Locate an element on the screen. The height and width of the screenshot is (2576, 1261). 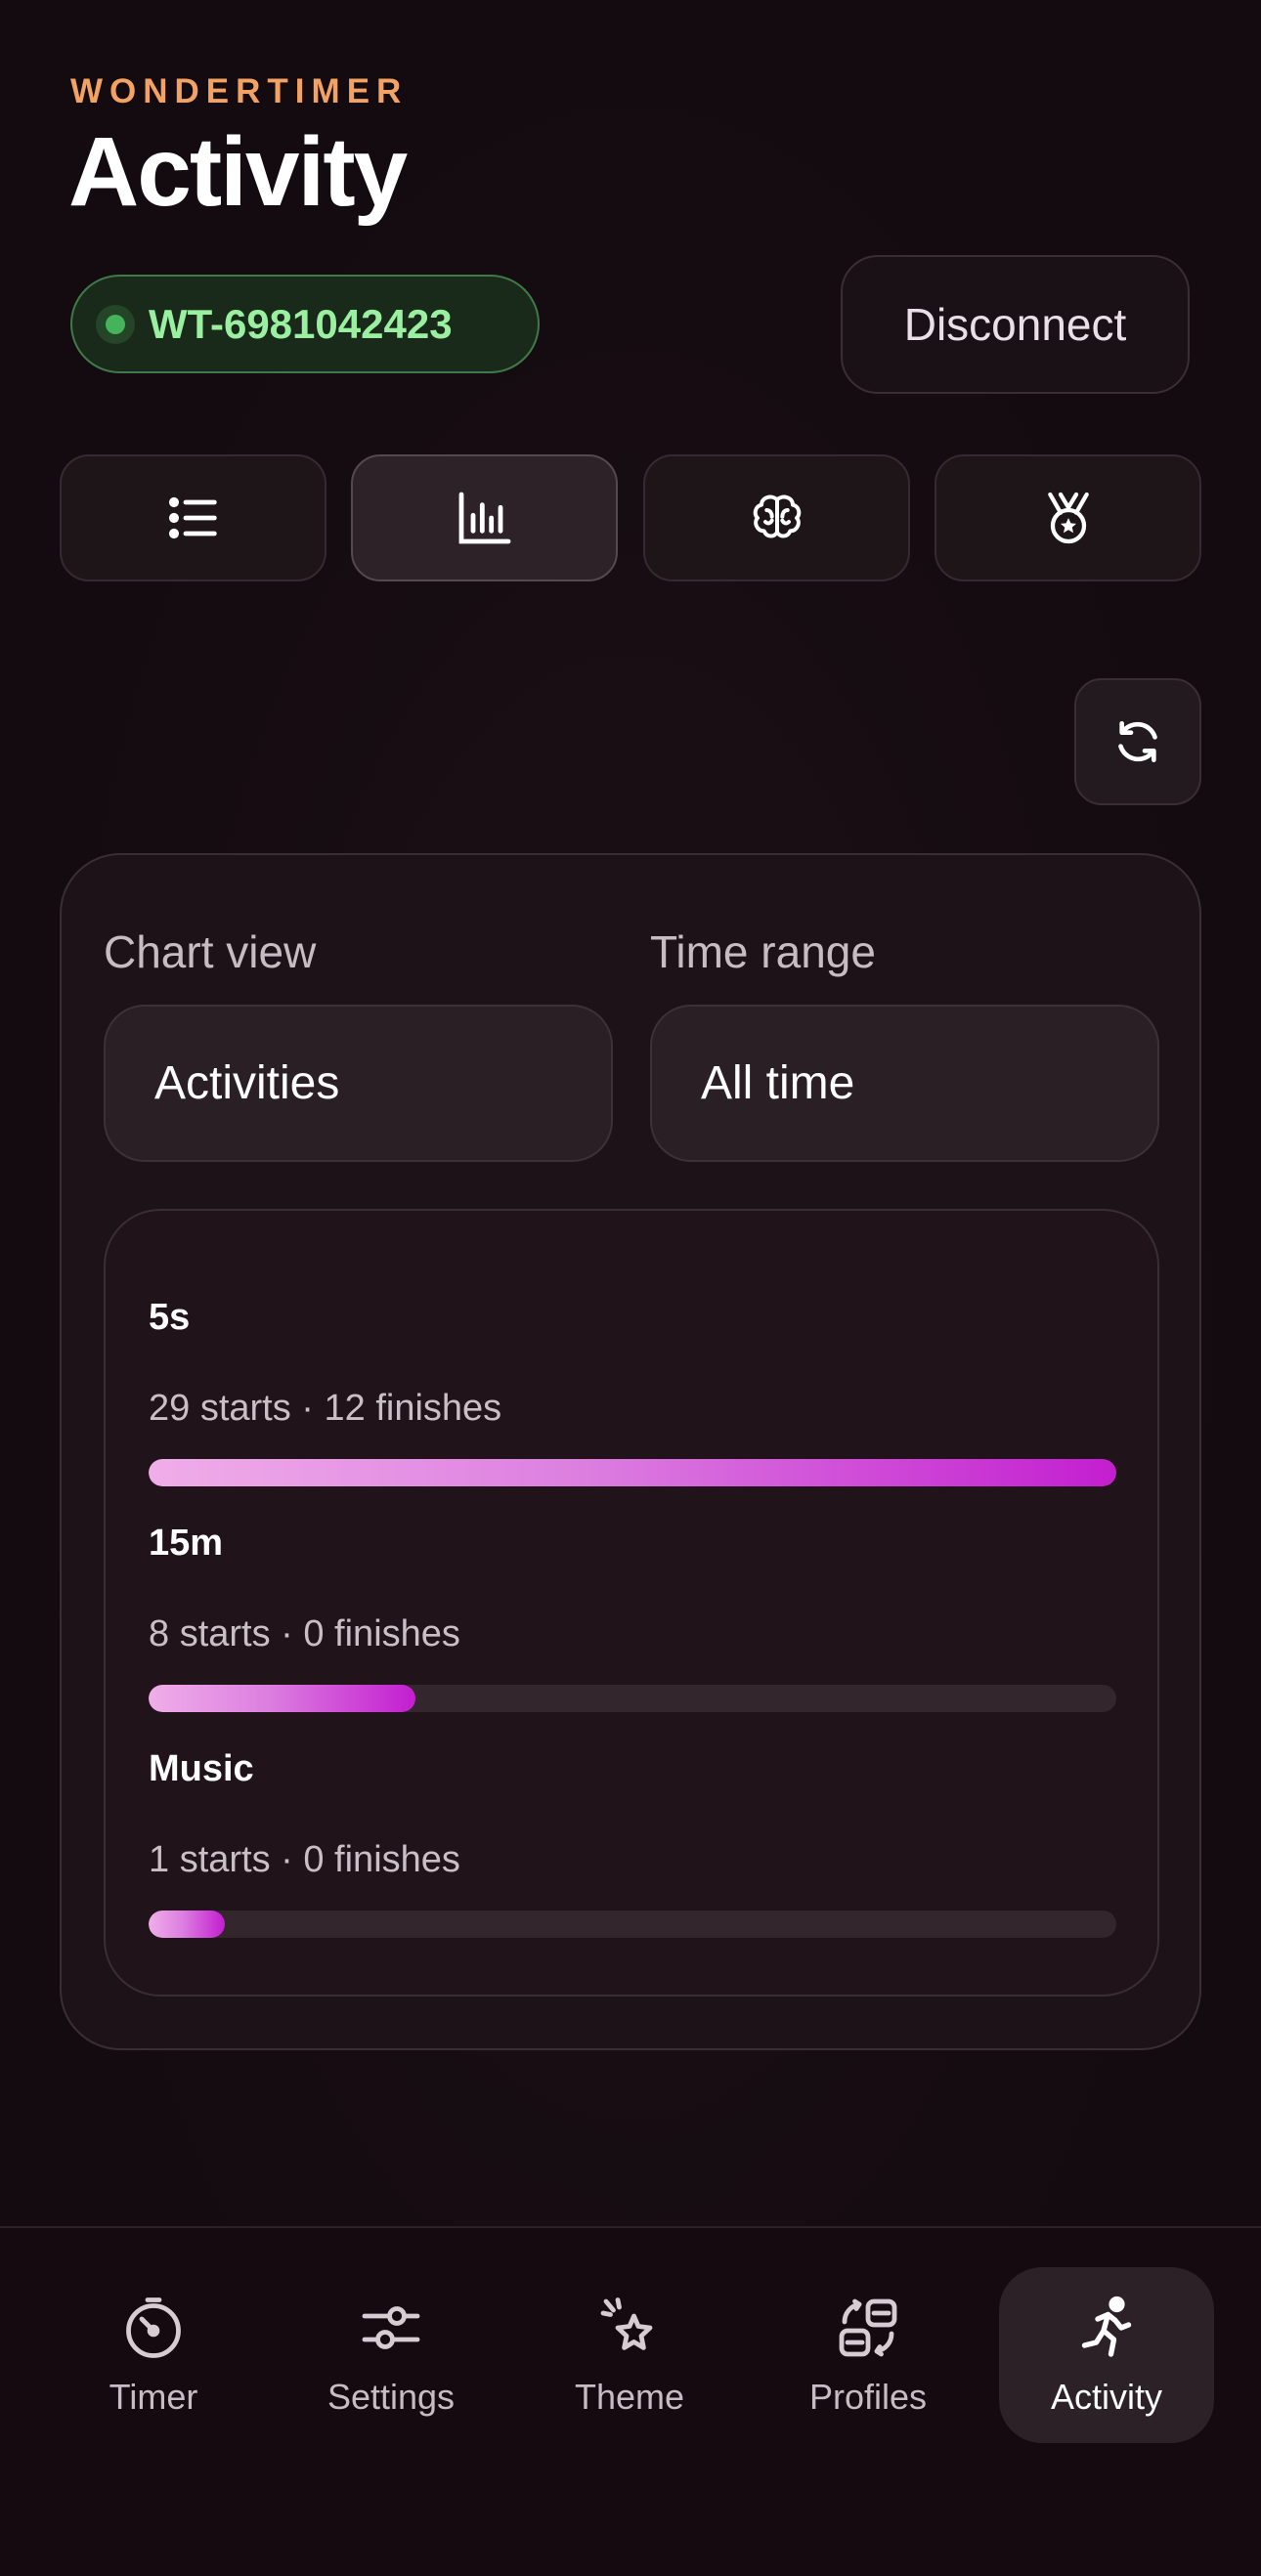
nav-label: Theme is located at coordinates (629, 2397).